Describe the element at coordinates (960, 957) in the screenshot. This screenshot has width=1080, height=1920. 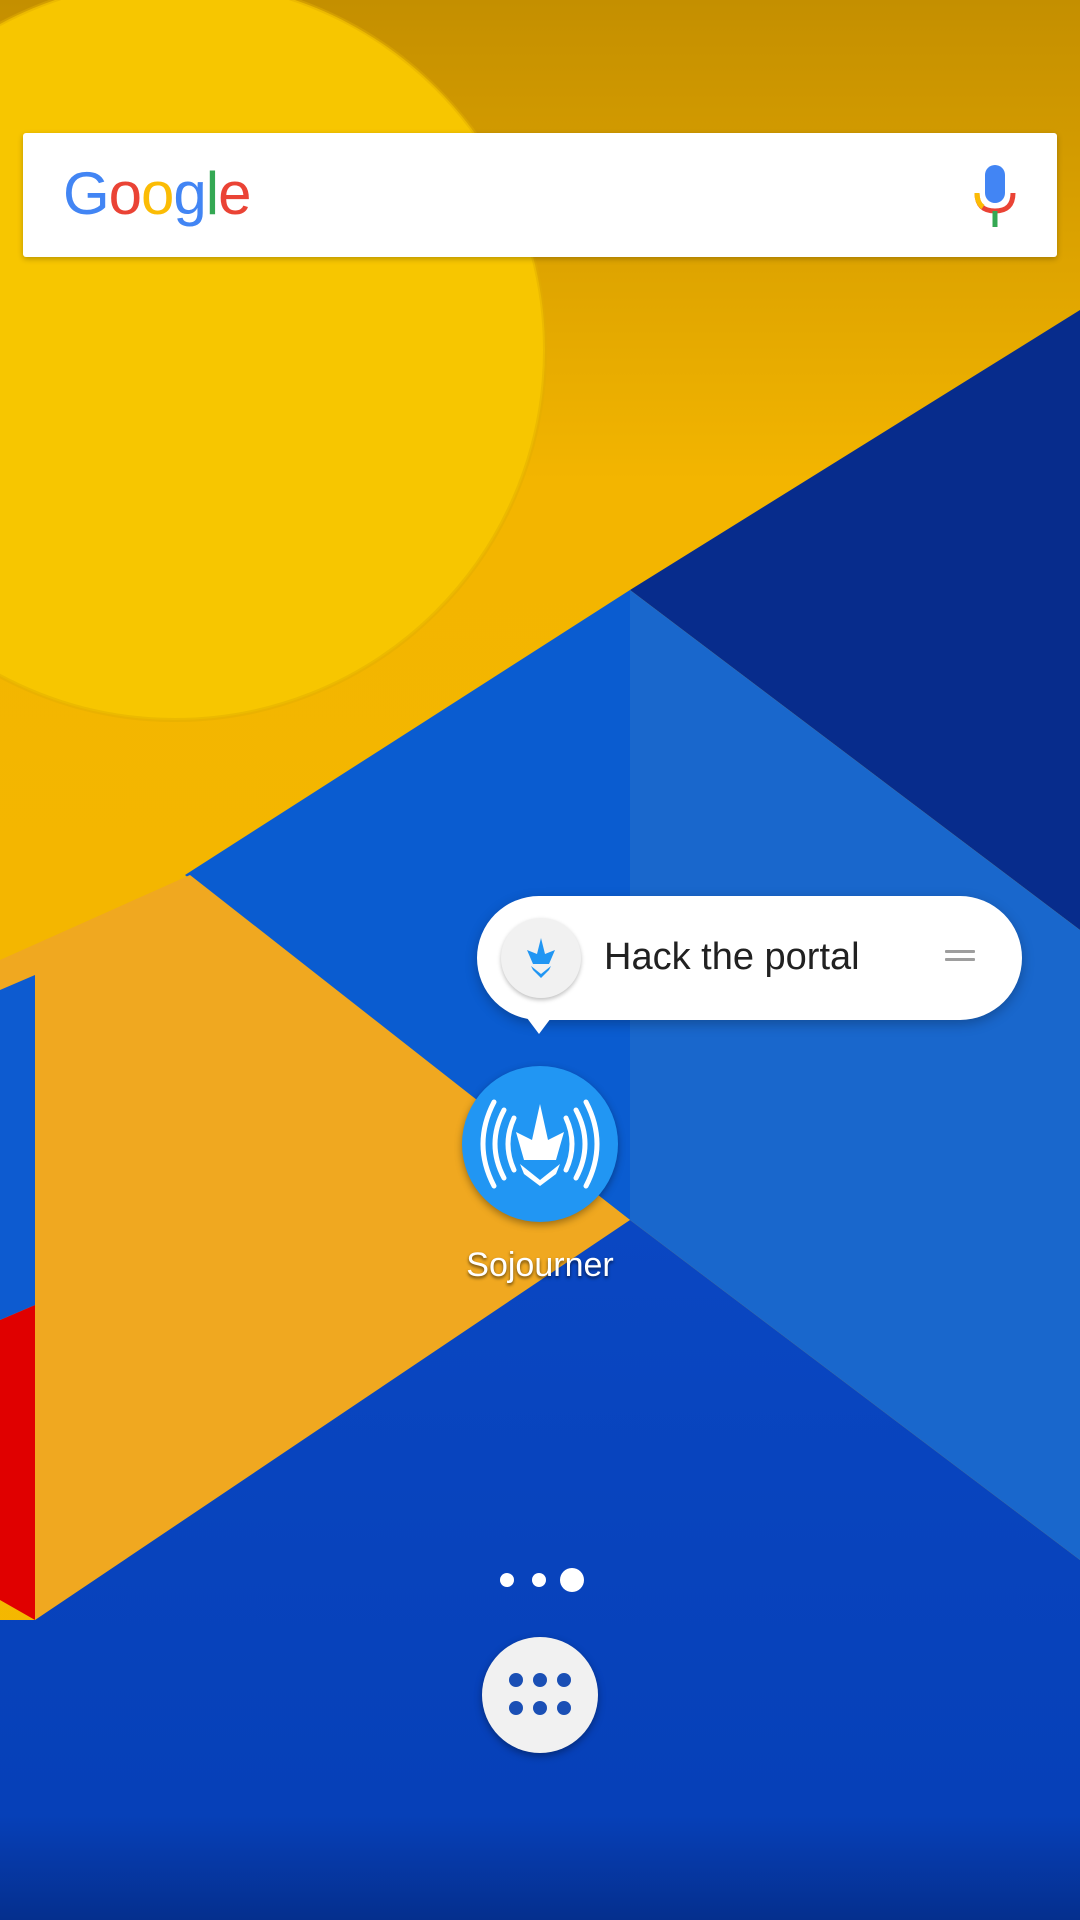
I see `drag-handle-icon` at that location.